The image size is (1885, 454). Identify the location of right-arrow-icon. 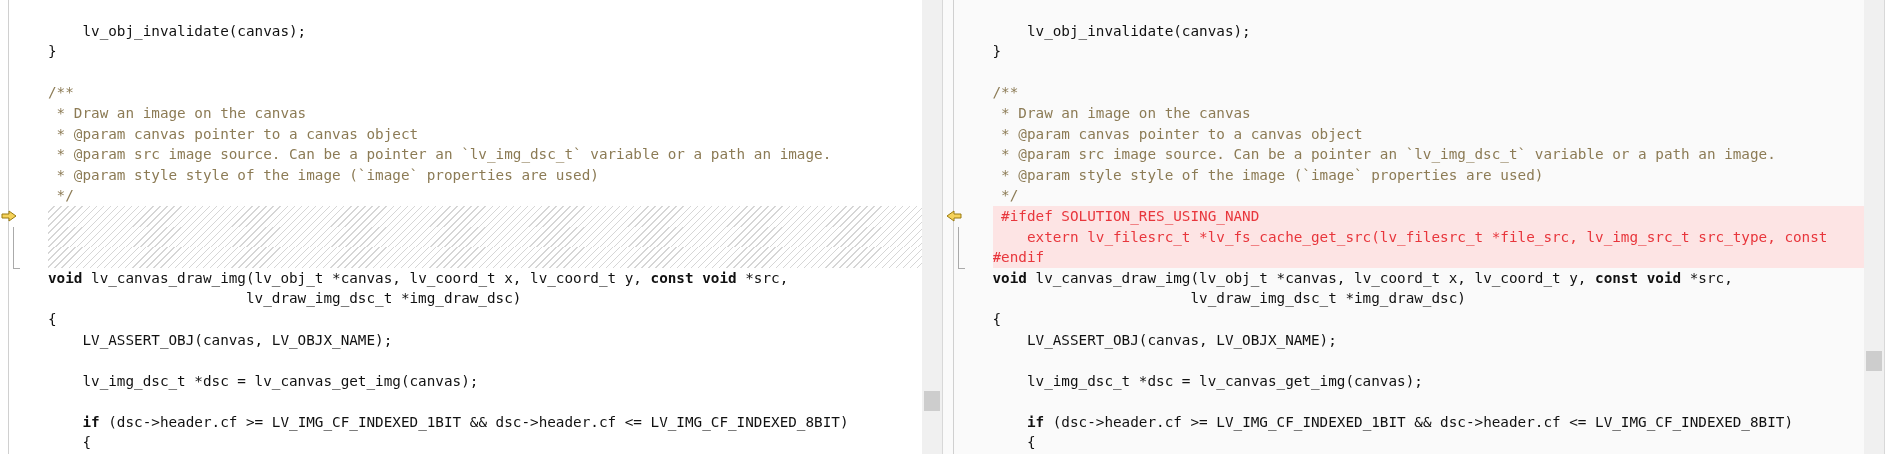
(9, 216).